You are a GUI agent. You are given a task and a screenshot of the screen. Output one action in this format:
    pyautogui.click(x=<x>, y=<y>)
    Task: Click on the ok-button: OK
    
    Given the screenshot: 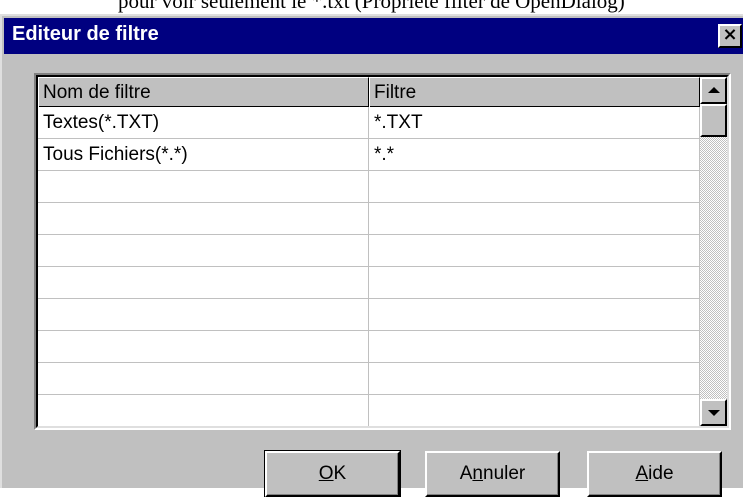 What is the action you would take?
    pyautogui.click(x=332, y=473)
    